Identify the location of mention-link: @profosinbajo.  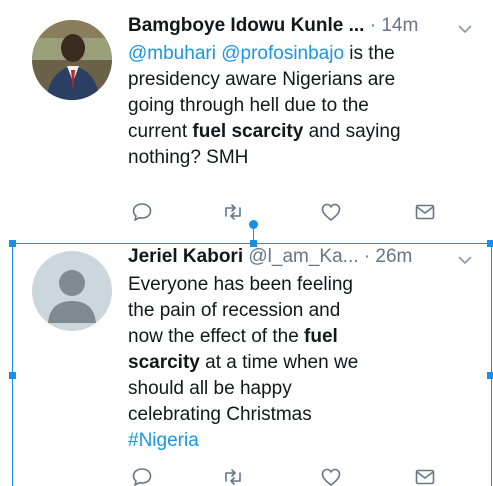
(282, 53).